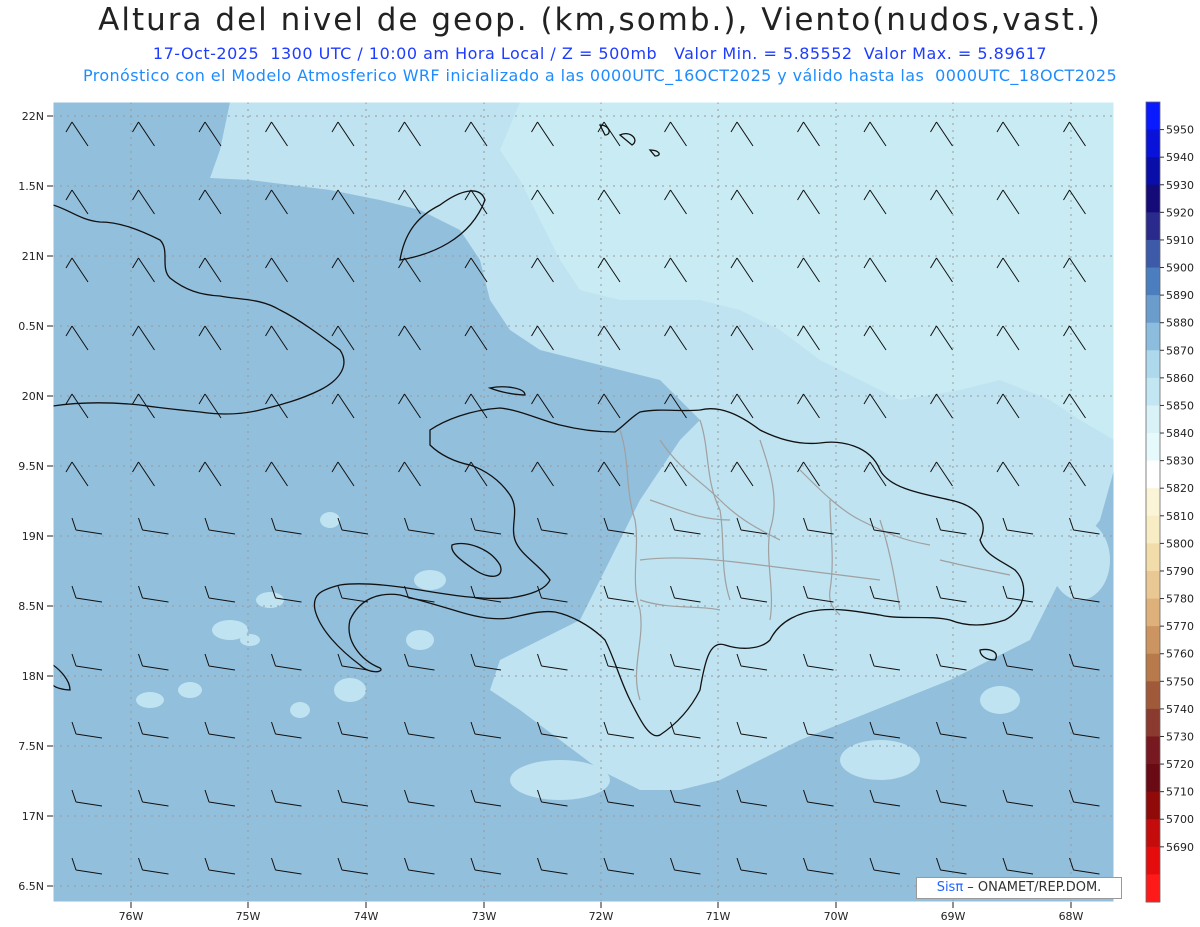  What do you see at coordinates (1180, 543) in the screenshot?
I see `colorbar-label: 5800` at bounding box center [1180, 543].